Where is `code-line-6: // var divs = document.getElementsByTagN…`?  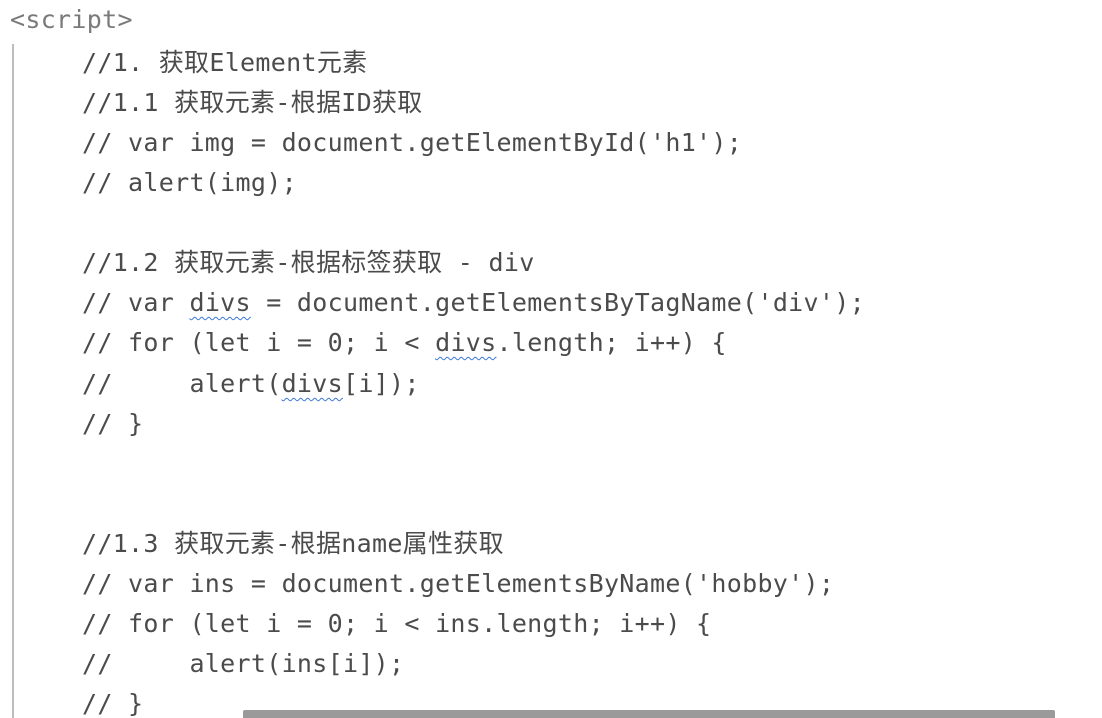
code-line-6: // var divs = document.getElementsByTagN… is located at coordinates (473, 303).